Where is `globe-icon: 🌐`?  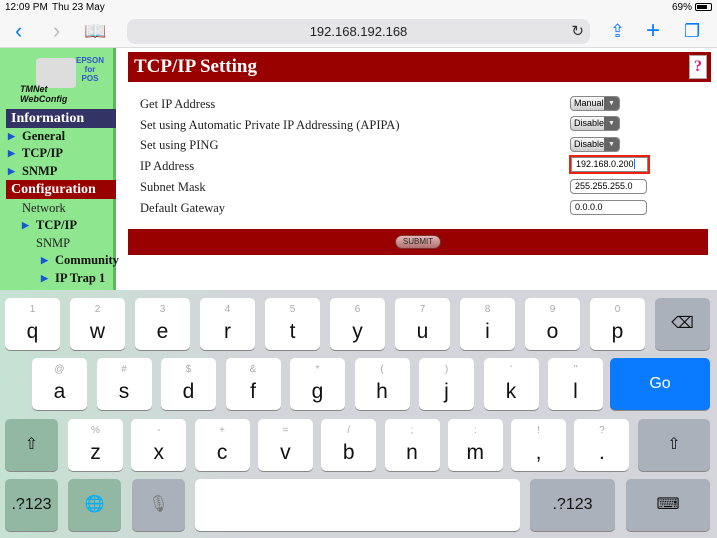
globe-icon: 🌐 is located at coordinates (94, 504).